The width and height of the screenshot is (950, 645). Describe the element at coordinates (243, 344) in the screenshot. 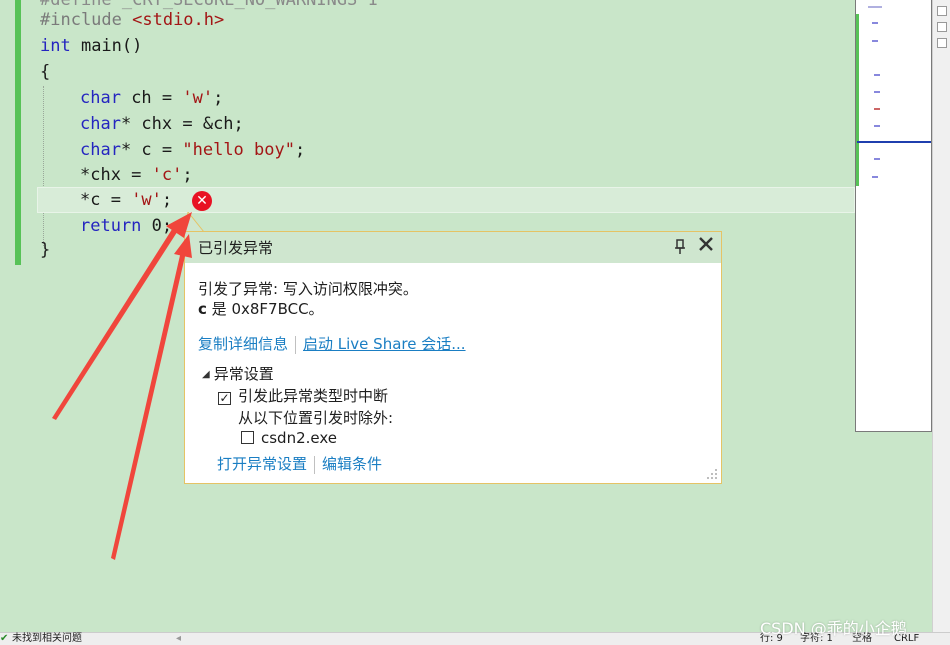

I see `copy-details-link: 复制详细信息` at that location.